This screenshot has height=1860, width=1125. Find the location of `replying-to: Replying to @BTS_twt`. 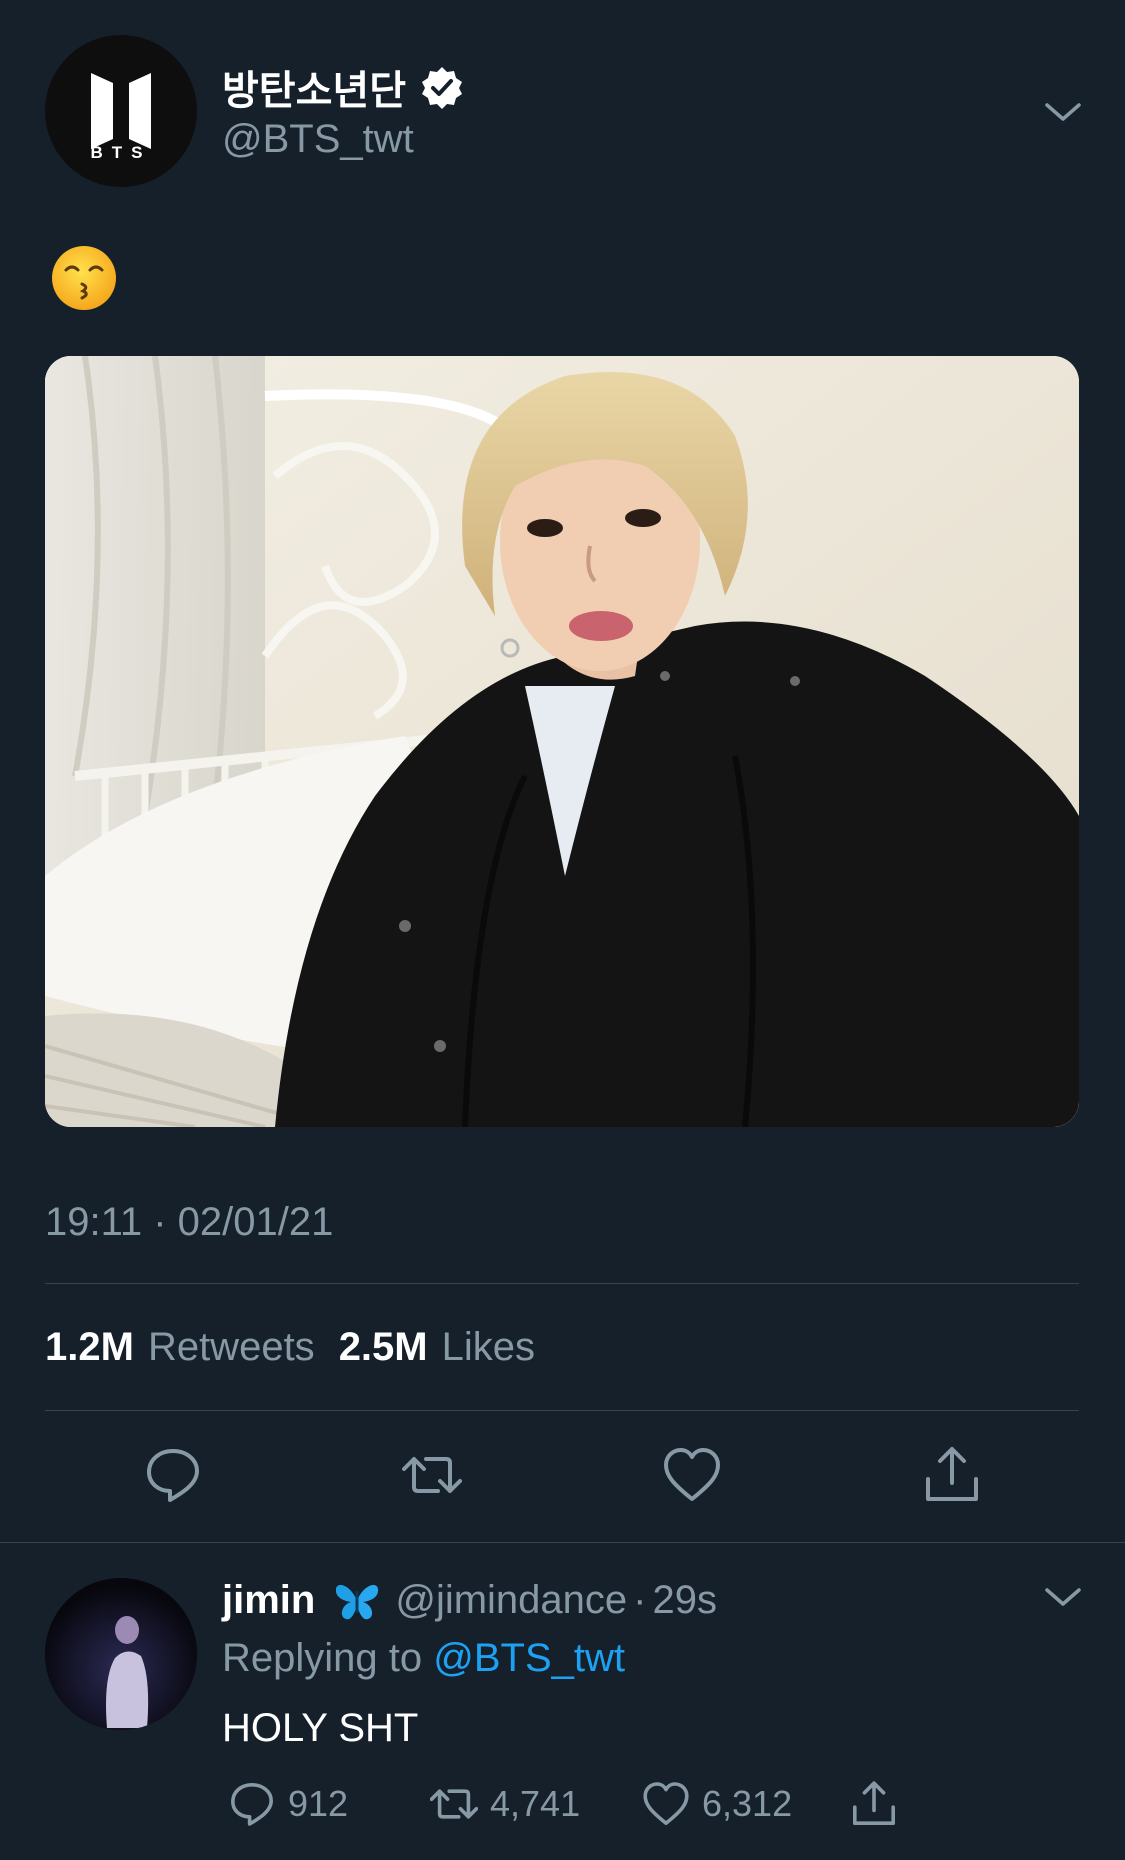

replying-to: Replying to @BTS_twt is located at coordinates (423, 1658).